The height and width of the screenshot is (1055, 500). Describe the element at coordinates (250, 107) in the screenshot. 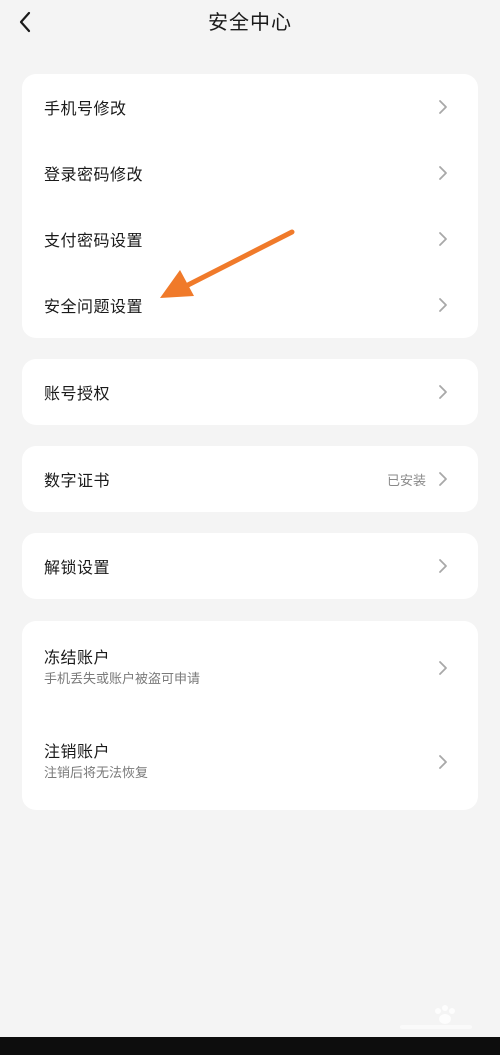

I see `phone-change-row: 手机号修改` at that location.